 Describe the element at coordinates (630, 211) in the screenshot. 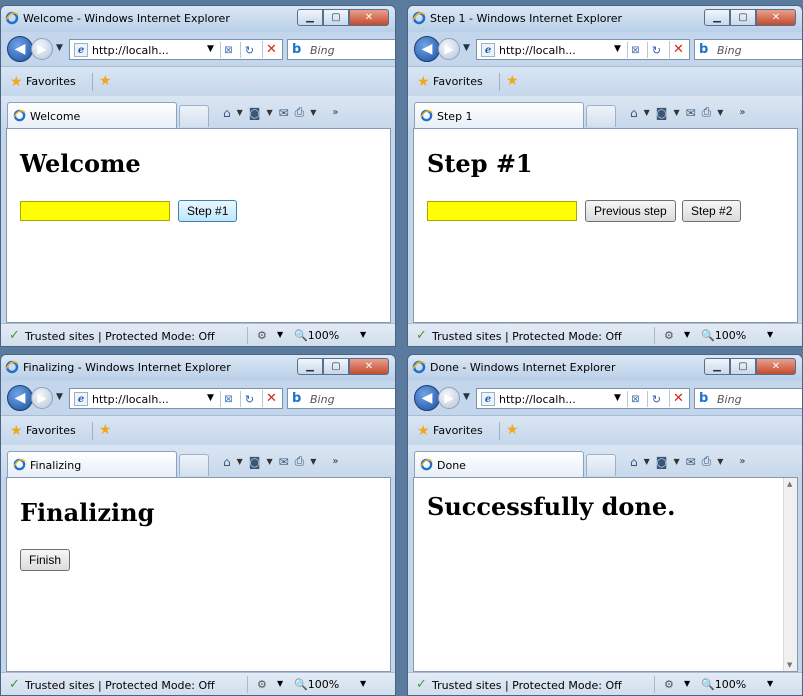

I see `previous-step-button: Previous step` at that location.